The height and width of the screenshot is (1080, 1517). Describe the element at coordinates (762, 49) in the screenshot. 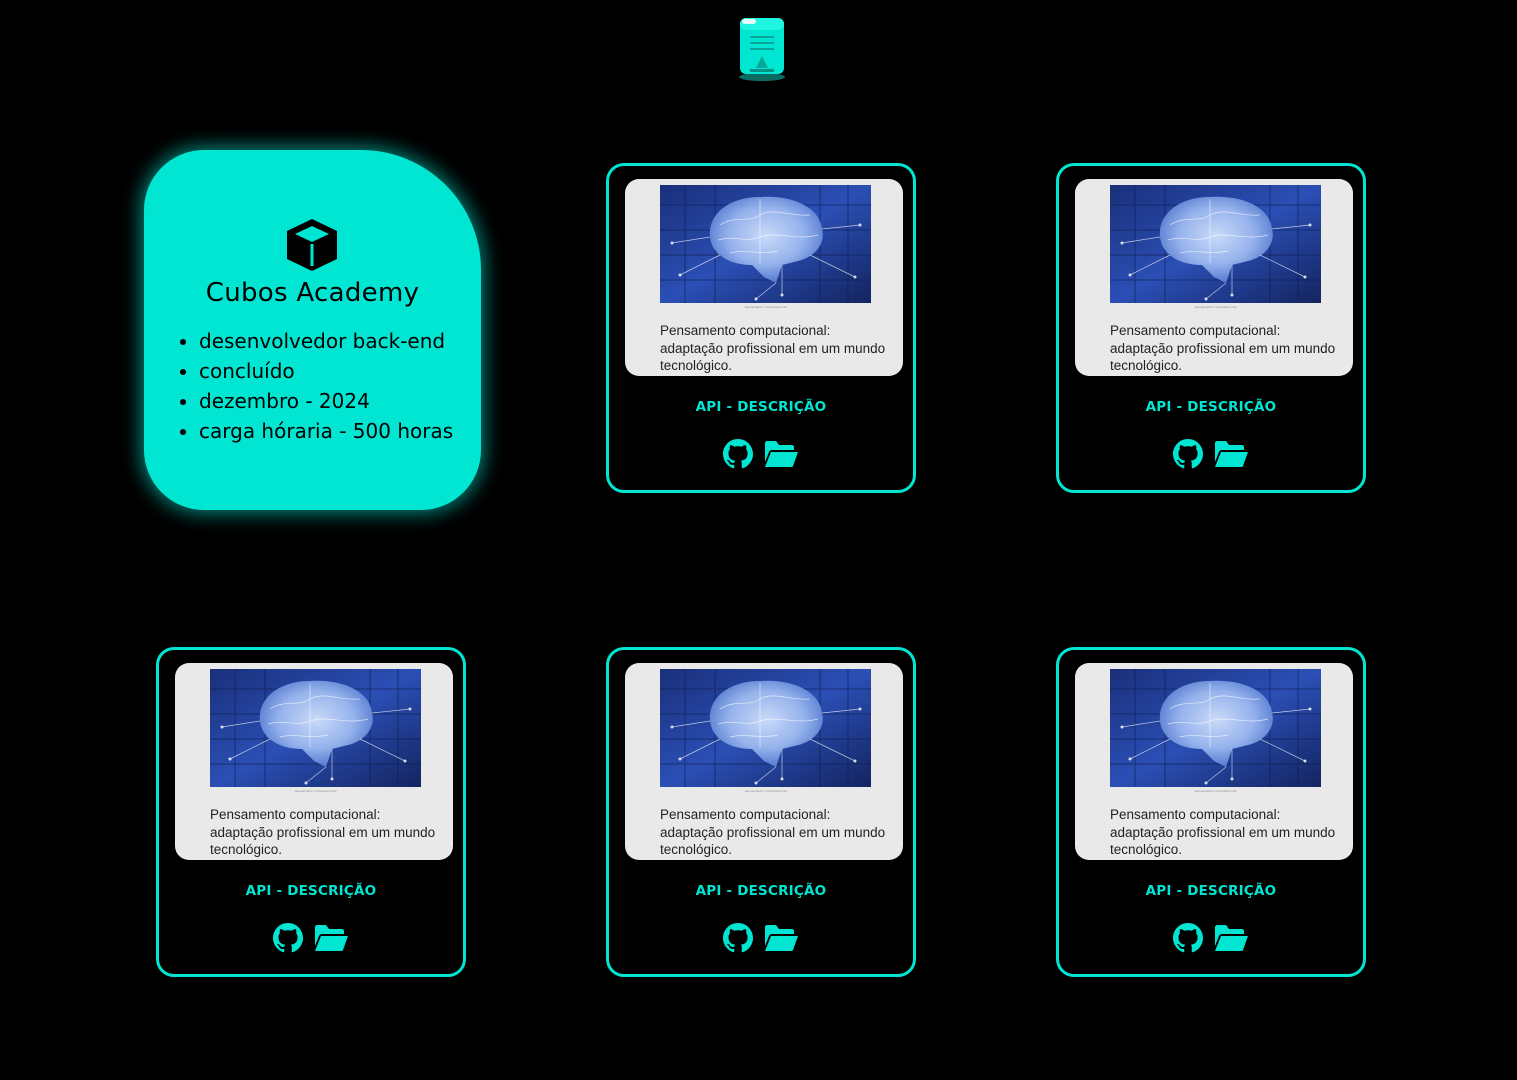

I see `certificate-scroll-icon` at that location.